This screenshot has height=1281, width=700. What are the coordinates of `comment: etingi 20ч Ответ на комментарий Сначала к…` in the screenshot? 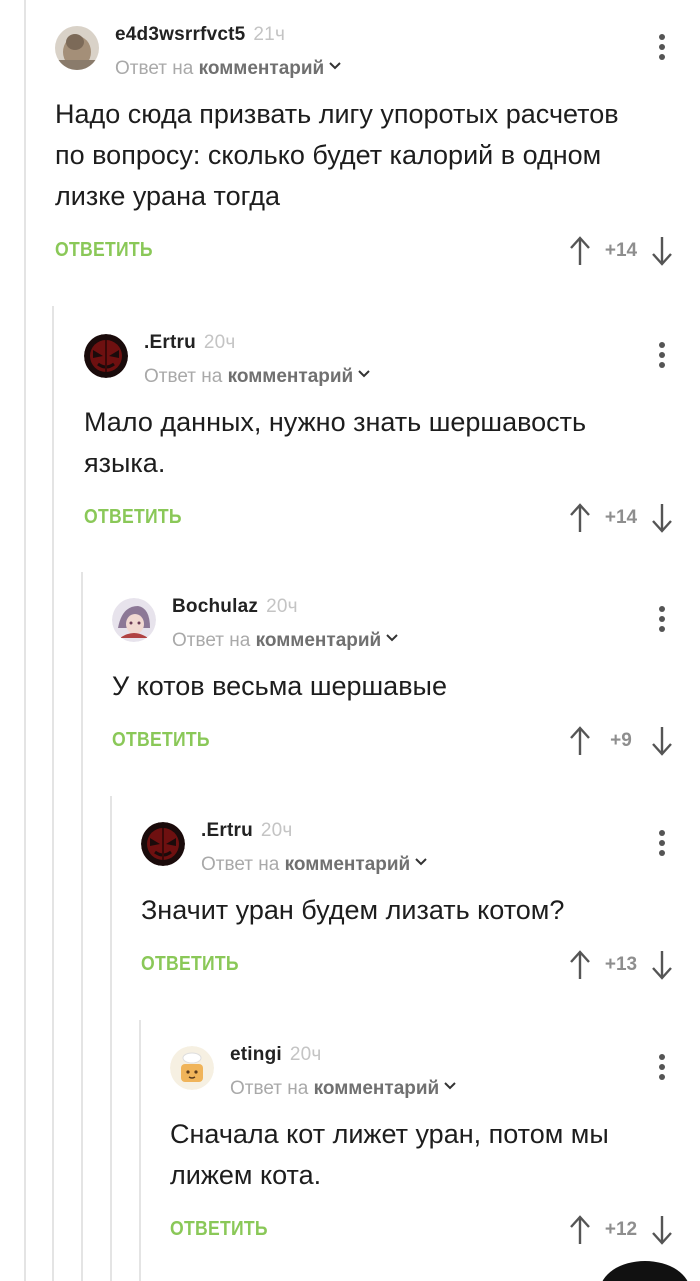 It's located at (435, 1150).